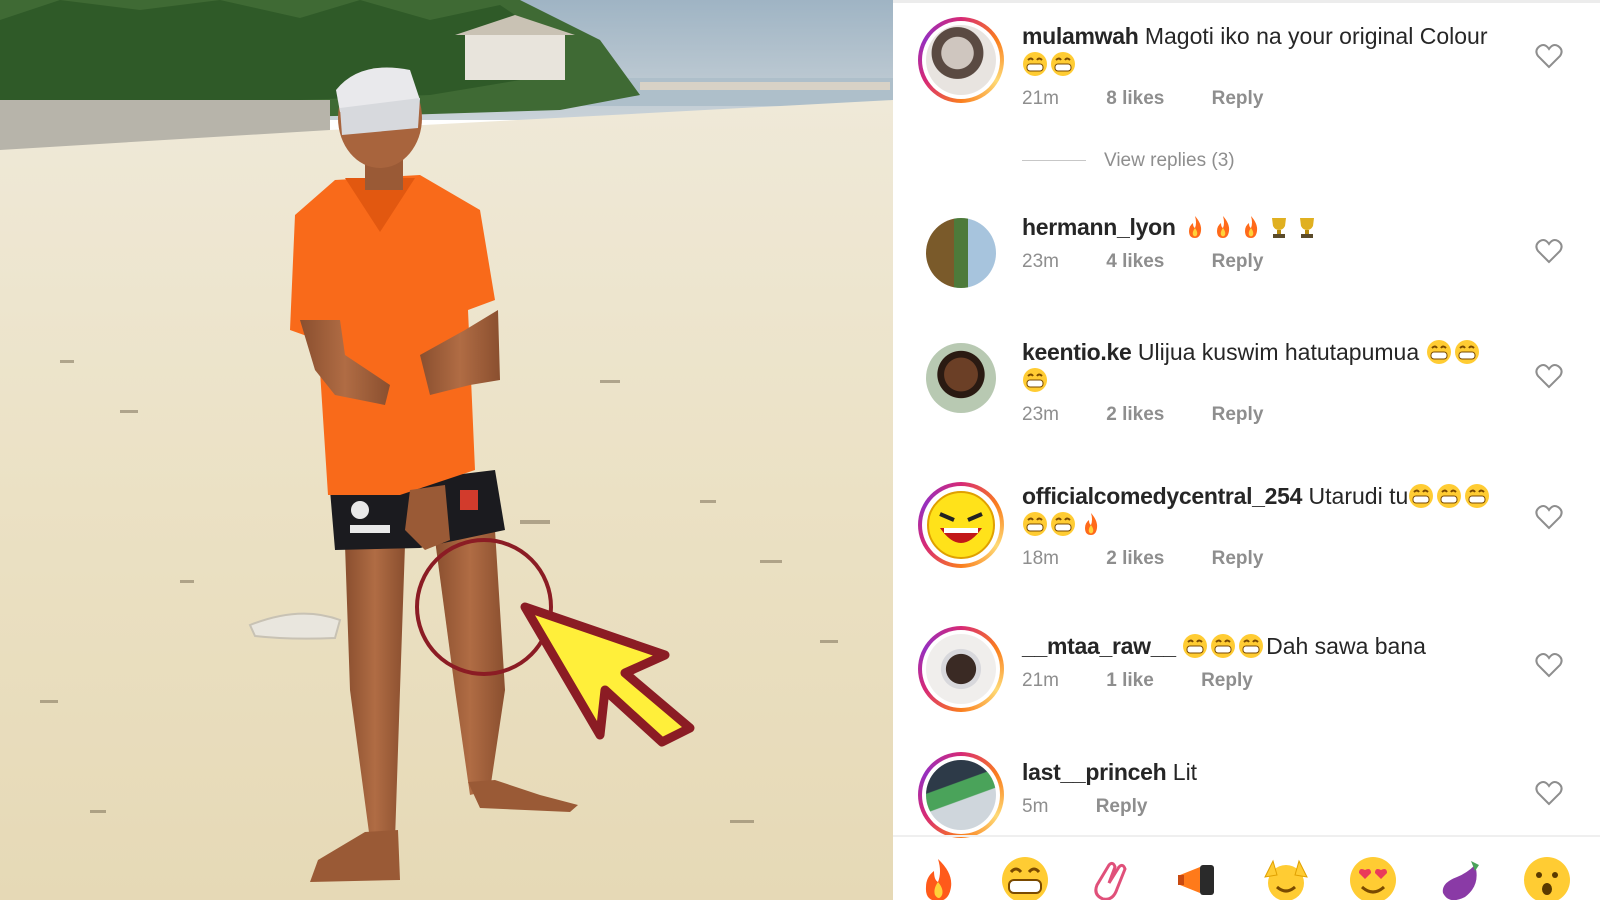 The width and height of the screenshot is (1600, 900). Describe the element at coordinates (1185, 772) in the screenshot. I see `comment-text: Lit` at that location.